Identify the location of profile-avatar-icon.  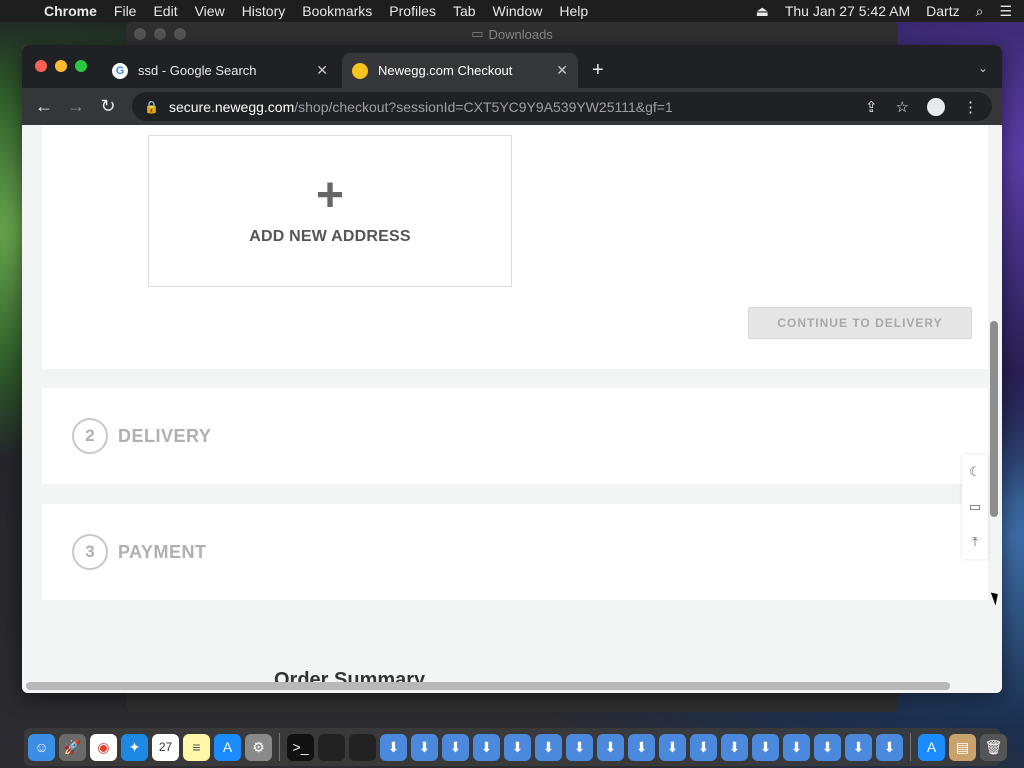
(936, 106).